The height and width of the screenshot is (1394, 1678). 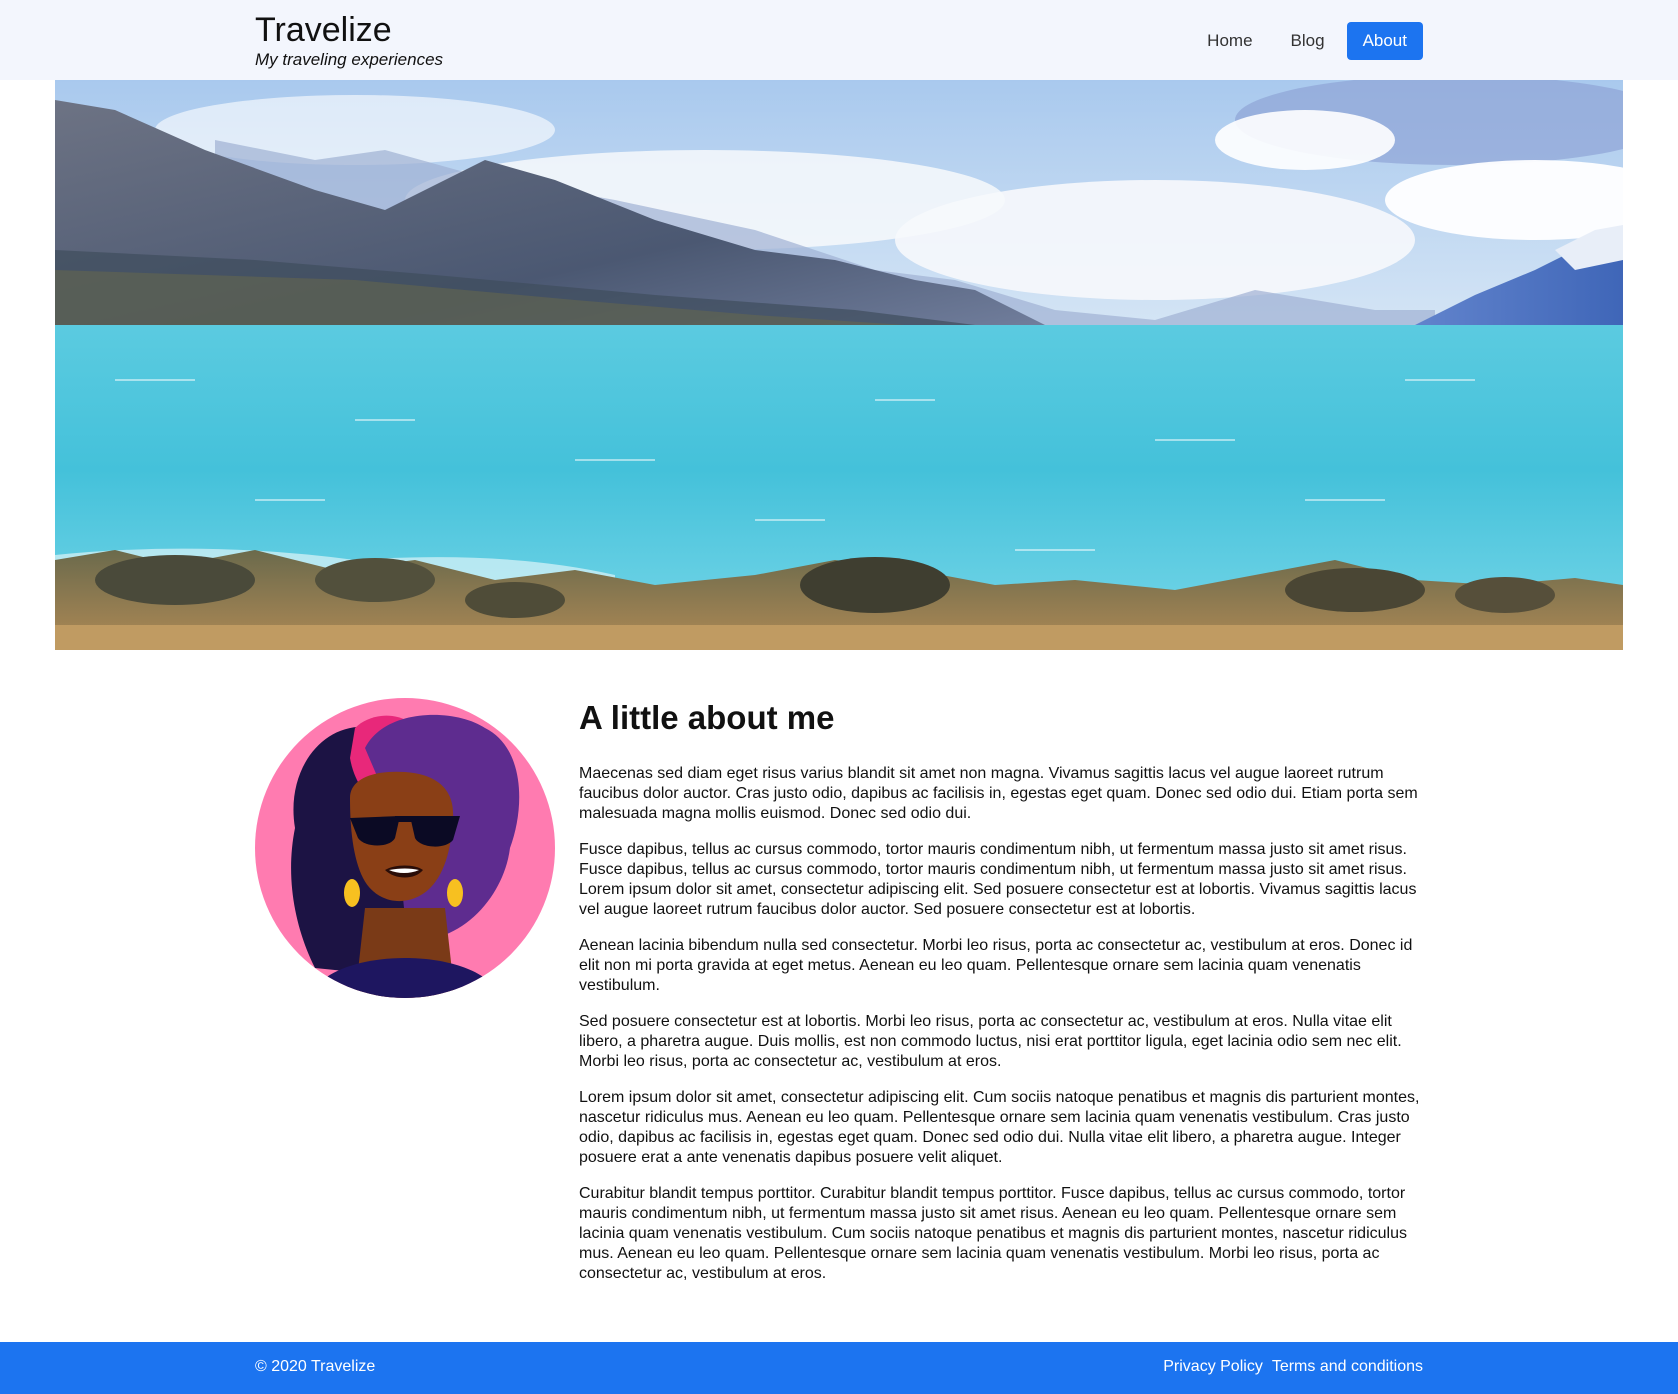 I want to click on privacy-policy-link: Privacy Policy, so click(x=1213, y=1367).